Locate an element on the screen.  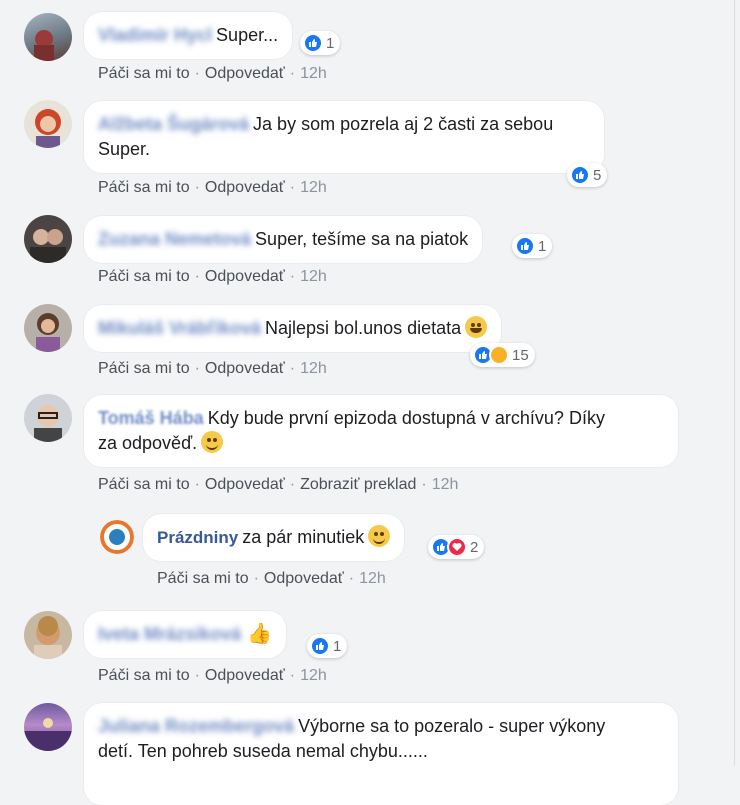
reaction-summary: 15 is located at coordinates (502, 355).